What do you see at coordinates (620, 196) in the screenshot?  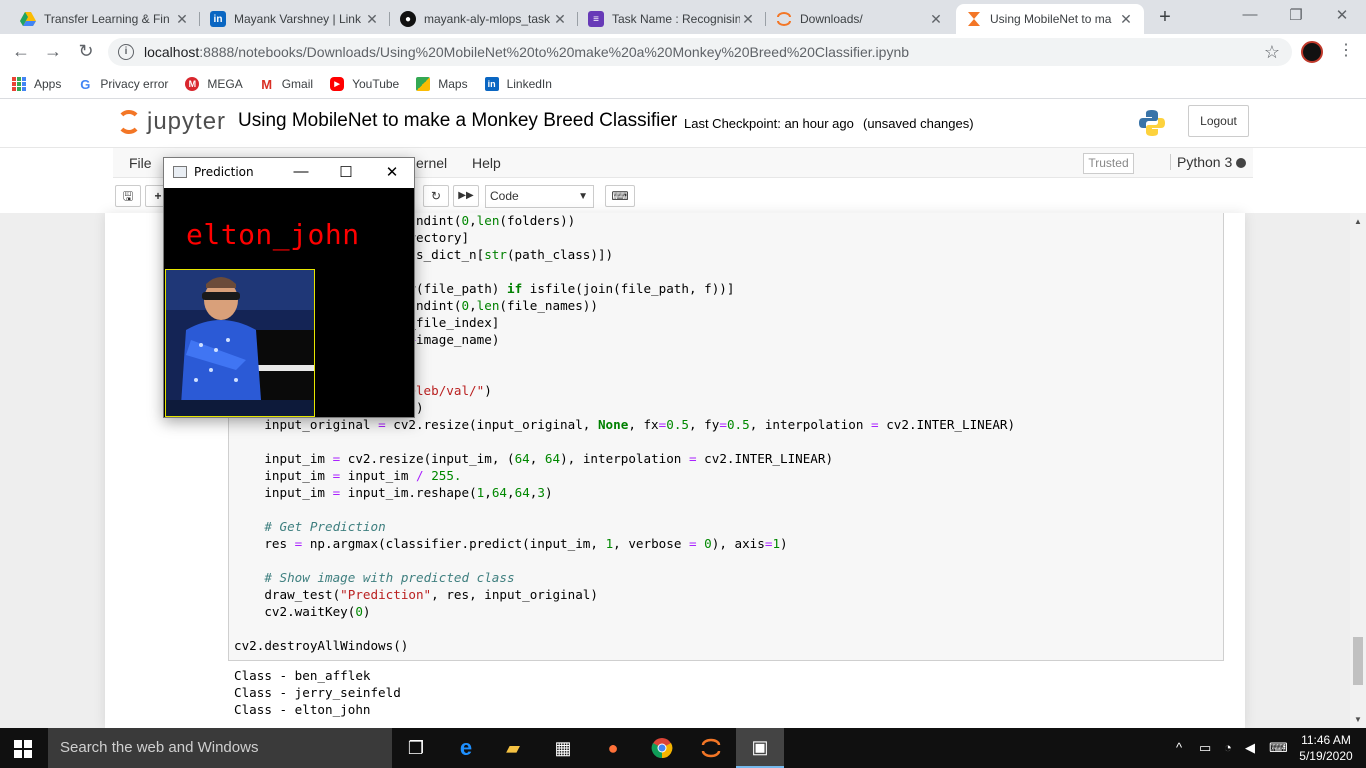 I see `keyboard-icon: ⌨` at bounding box center [620, 196].